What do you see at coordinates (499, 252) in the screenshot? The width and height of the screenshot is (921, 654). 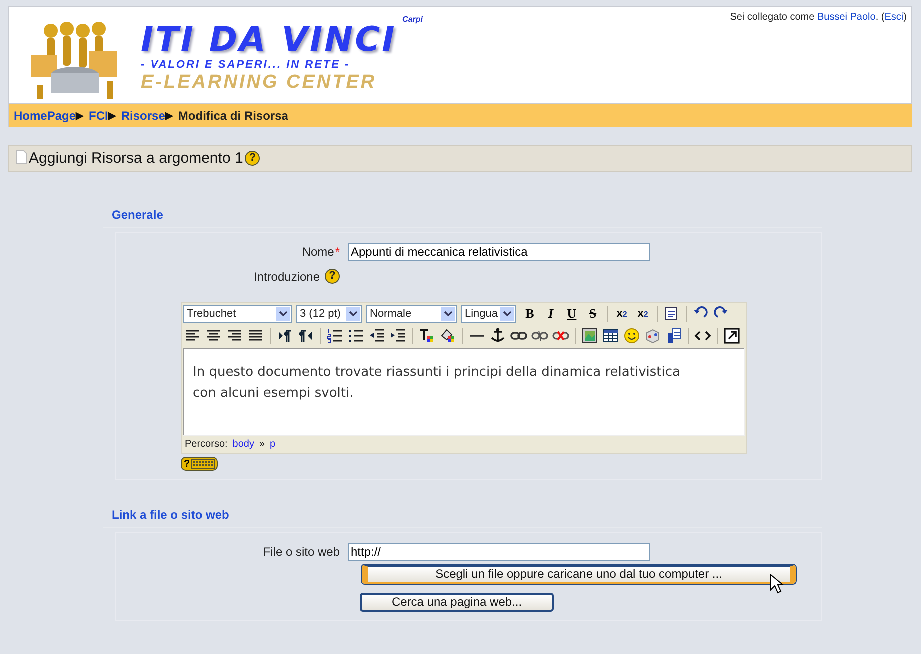 I see `text-field: Appunti di meccanica relativistica` at bounding box center [499, 252].